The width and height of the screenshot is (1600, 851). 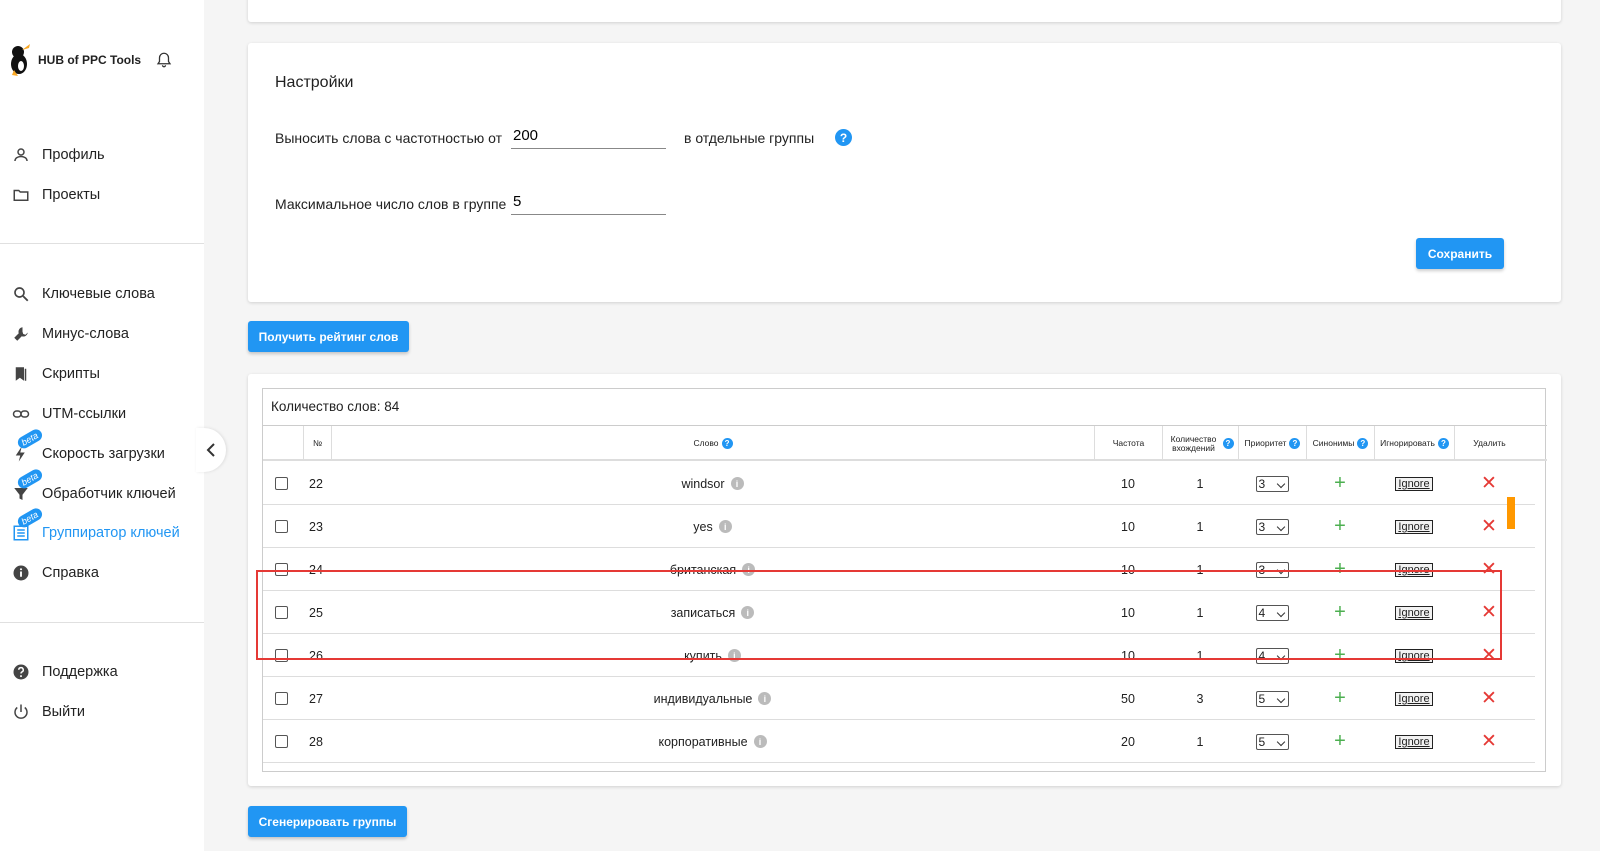 What do you see at coordinates (21, 155) in the screenshot?
I see `person-icon` at bounding box center [21, 155].